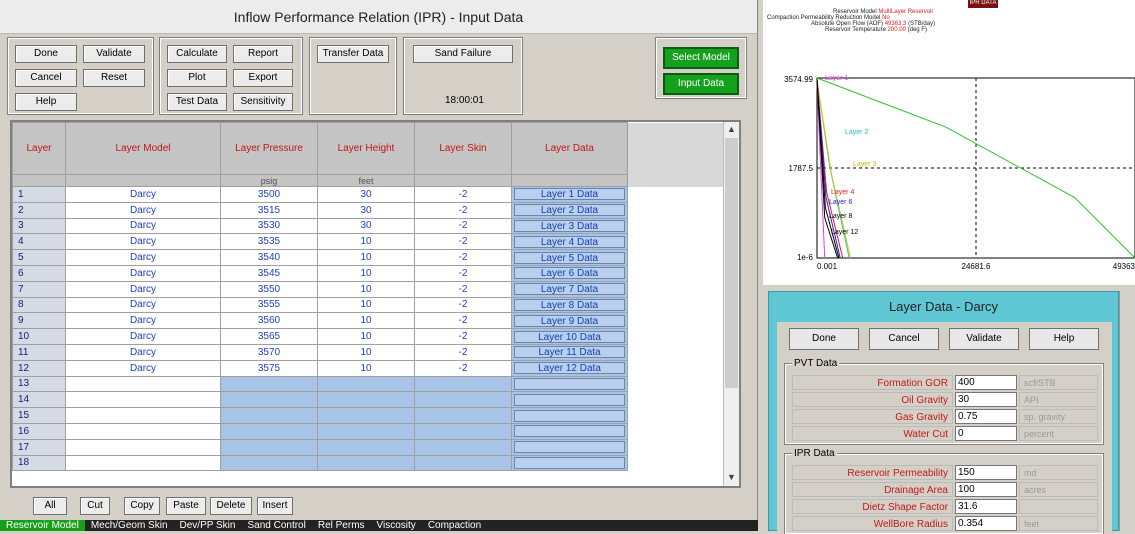 This screenshot has height=534, width=1135. Describe the element at coordinates (569, 352) in the screenshot. I see `layer-data-button: Layer 11 Data` at that location.